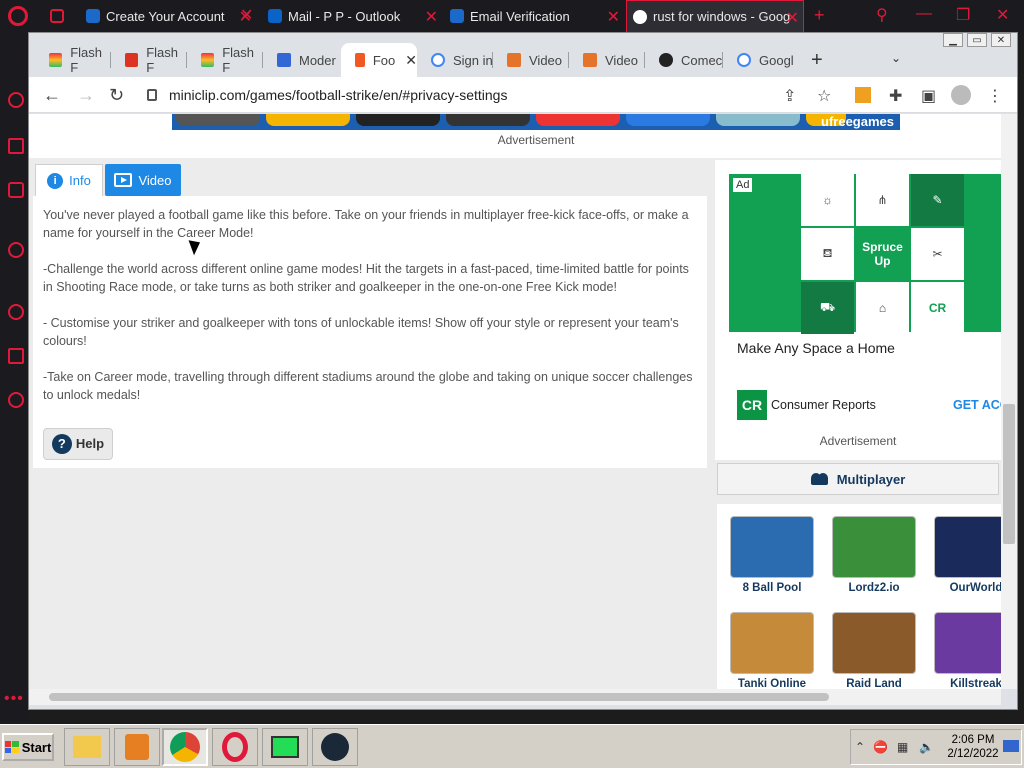  Describe the element at coordinates (16, 312) in the screenshot. I see `history-icon` at that location.